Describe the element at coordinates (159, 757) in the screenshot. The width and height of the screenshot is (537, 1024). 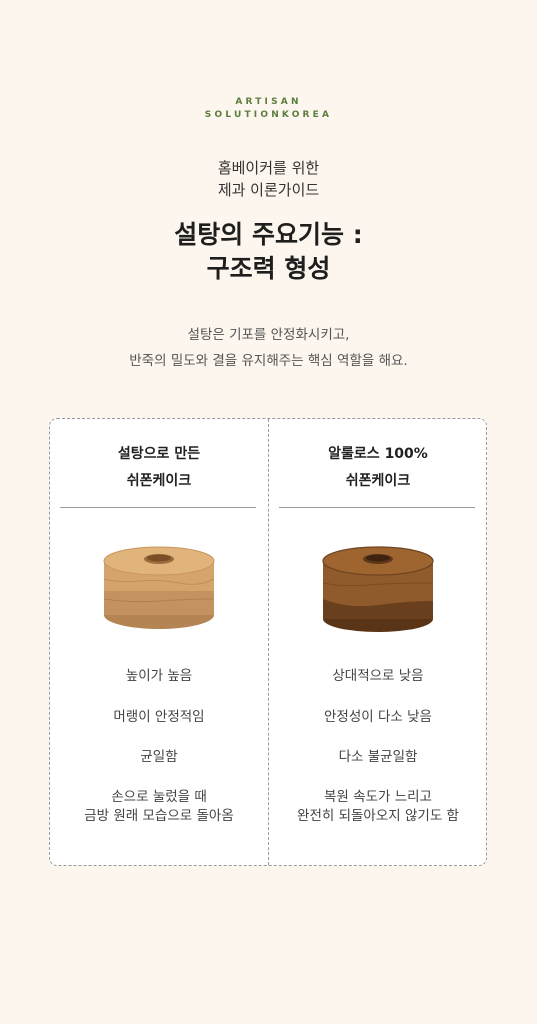
I see `sugar-feature-uniformity: 균일함` at that location.